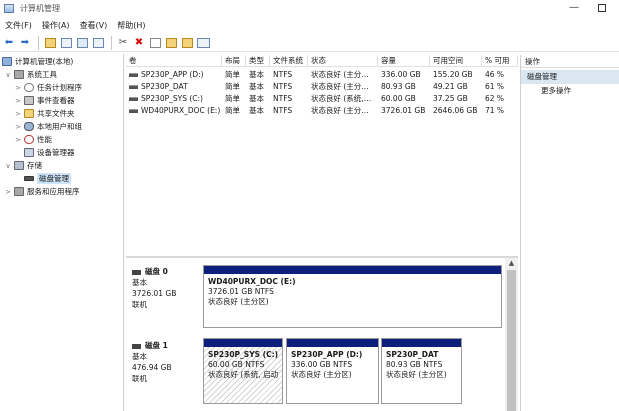 The width and height of the screenshot is (619, 411). Describe the element at coordinates (33, 139) in the screenshot. I see `tree-performance: > 性能` at that location.